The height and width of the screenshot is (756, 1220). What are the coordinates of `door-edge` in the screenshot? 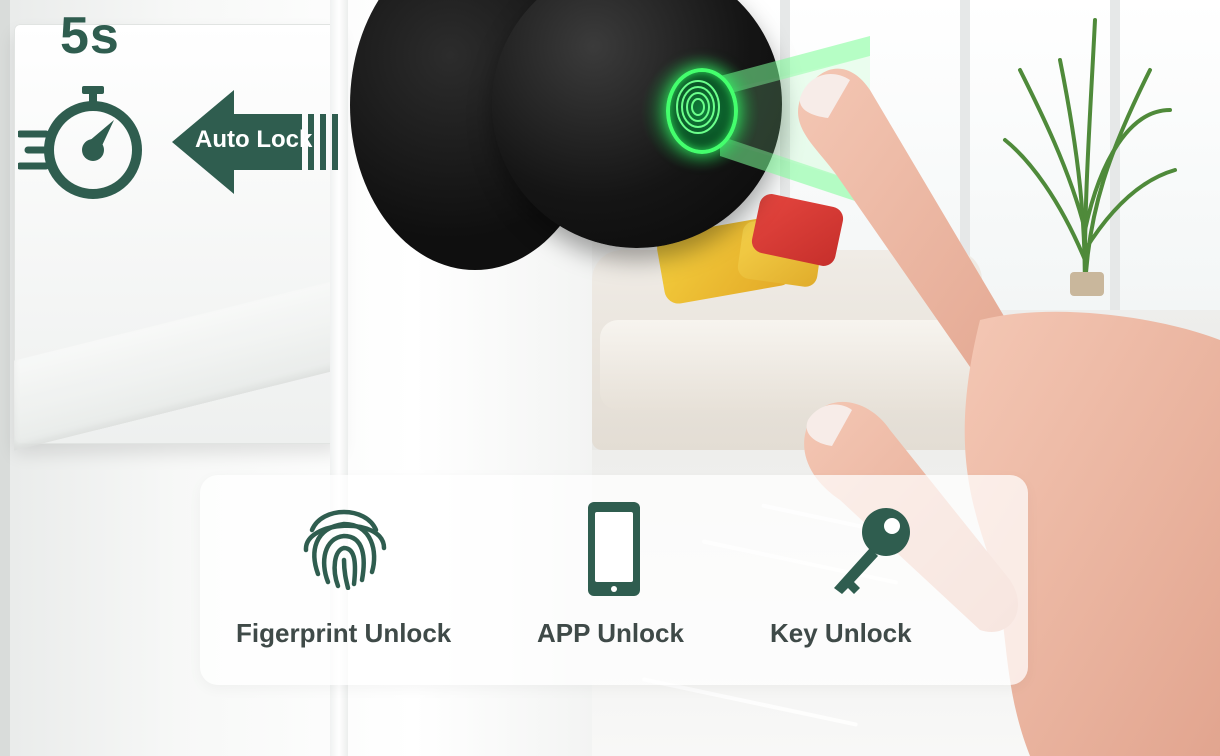 It's located at (5, 378).